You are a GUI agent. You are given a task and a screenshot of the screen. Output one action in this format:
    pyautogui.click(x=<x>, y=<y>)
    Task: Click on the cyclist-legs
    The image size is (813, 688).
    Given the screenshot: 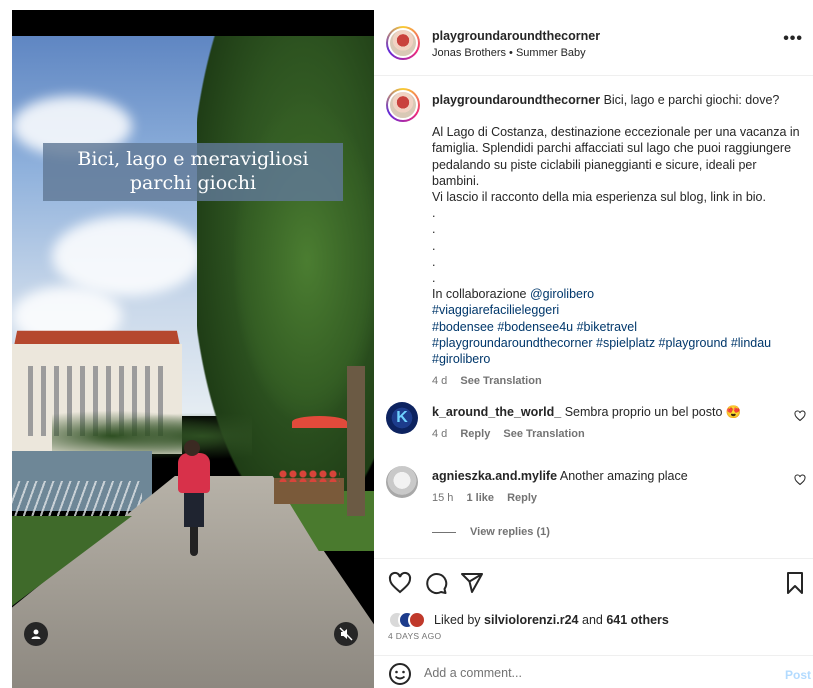 What is the action you would take?
    pyautogui.click(x=194, y=509)
    